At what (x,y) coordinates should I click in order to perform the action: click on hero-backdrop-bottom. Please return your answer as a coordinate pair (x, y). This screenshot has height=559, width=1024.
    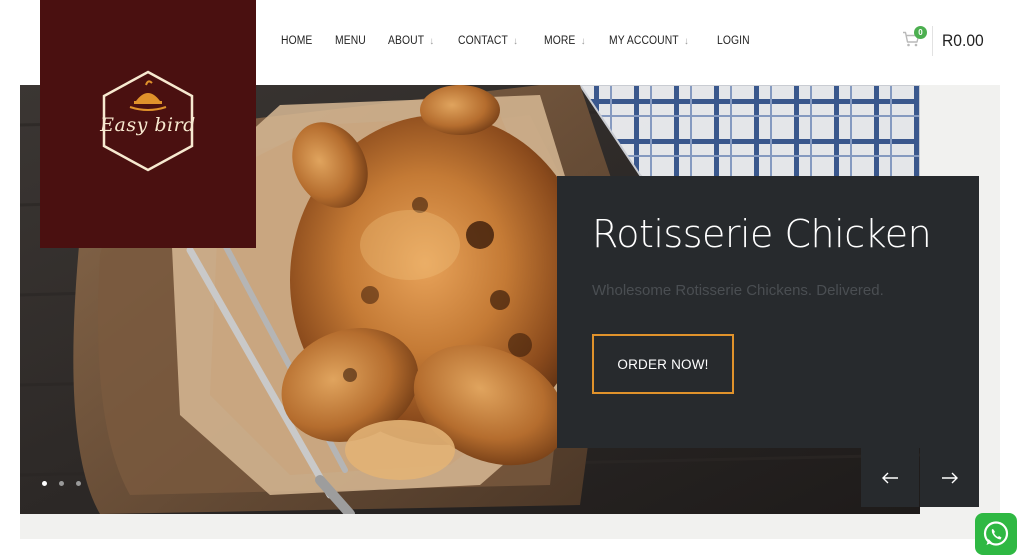
    Looking at the image, I should click on (510, 526).